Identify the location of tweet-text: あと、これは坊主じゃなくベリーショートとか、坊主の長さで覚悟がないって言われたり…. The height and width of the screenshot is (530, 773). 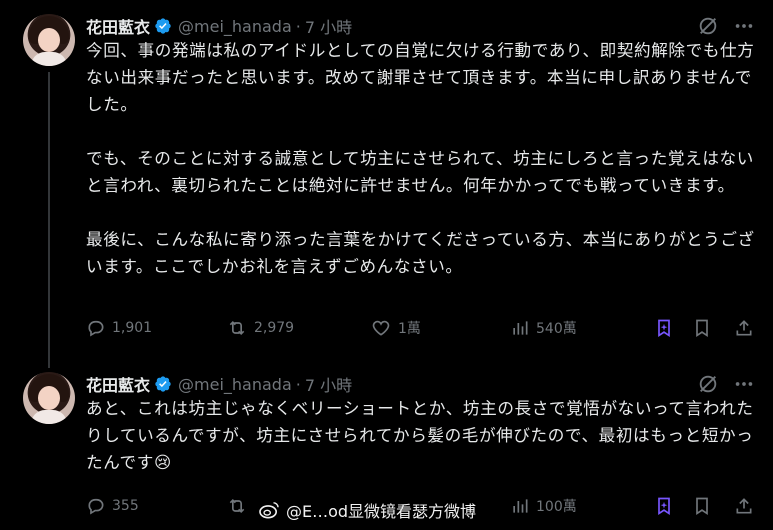
(420, 435).